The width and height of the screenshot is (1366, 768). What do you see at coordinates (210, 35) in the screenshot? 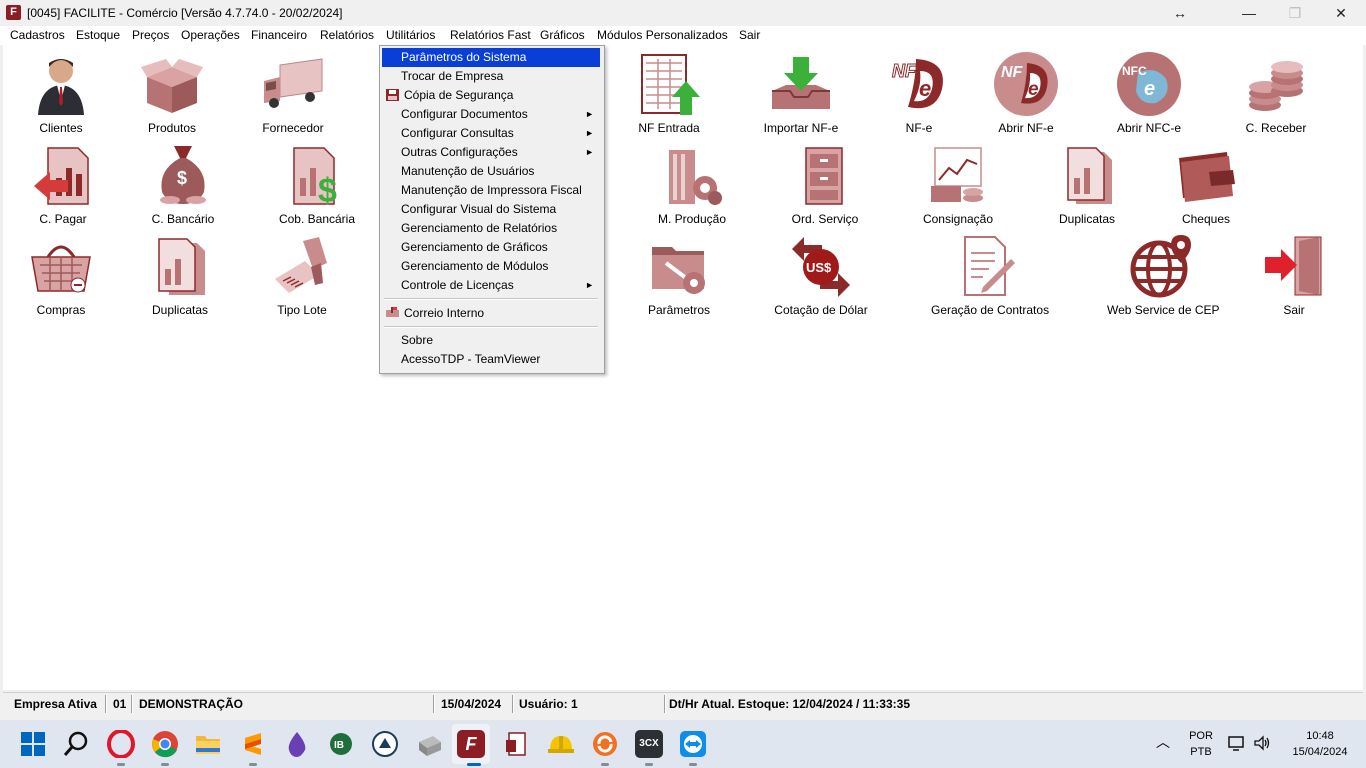
I see `menu-operacoes: Operações` at bounding box center [210, 35].